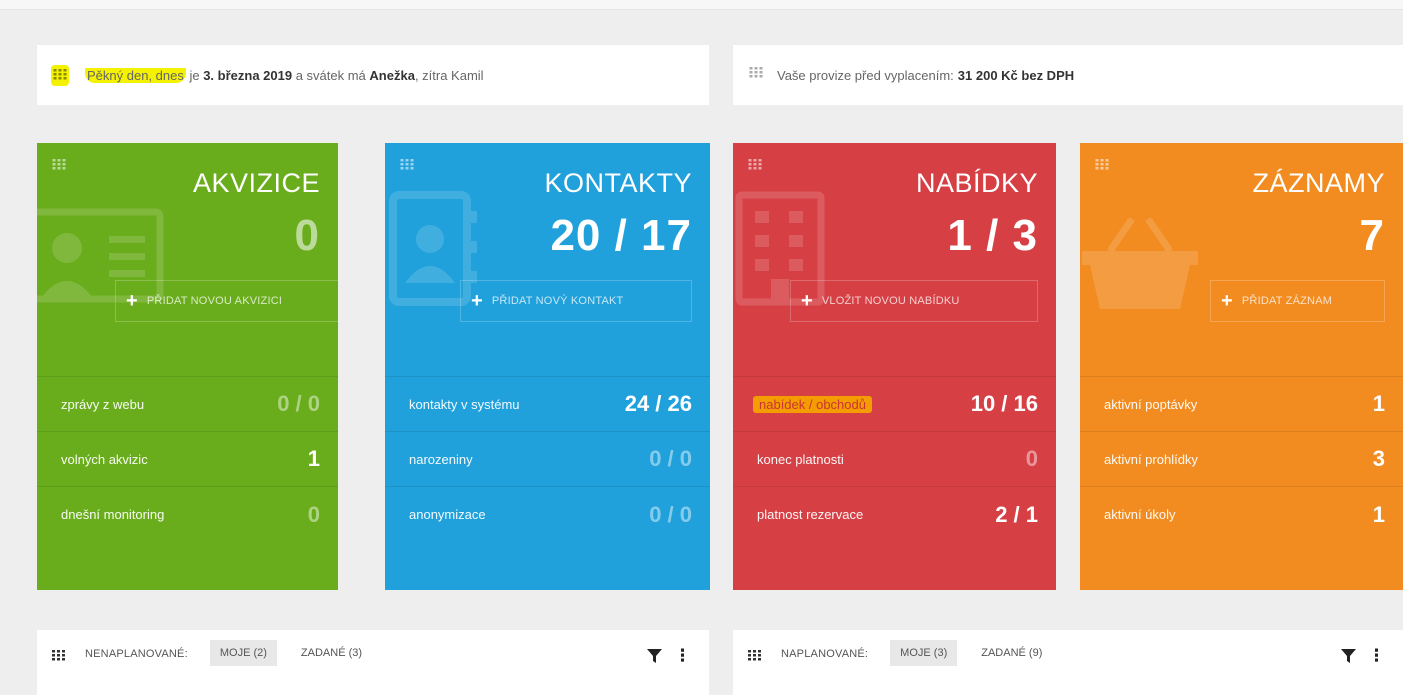 Image resolution: width=1403 pixels, height=695 pixels. What do you see at coordinates (331, 653) in the screenshot?
I see `tab-assigned: ZADANÉ (3)` at bounding box center [331, 653].